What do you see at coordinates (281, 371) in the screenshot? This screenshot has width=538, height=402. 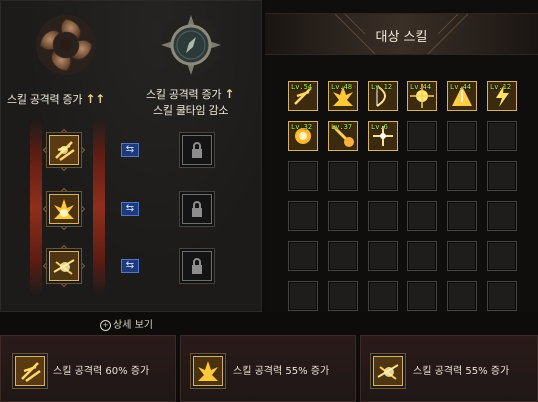 I see `bonus-label-2: 스킬 공격력 55% 증가` at bounding box center [281, 371].